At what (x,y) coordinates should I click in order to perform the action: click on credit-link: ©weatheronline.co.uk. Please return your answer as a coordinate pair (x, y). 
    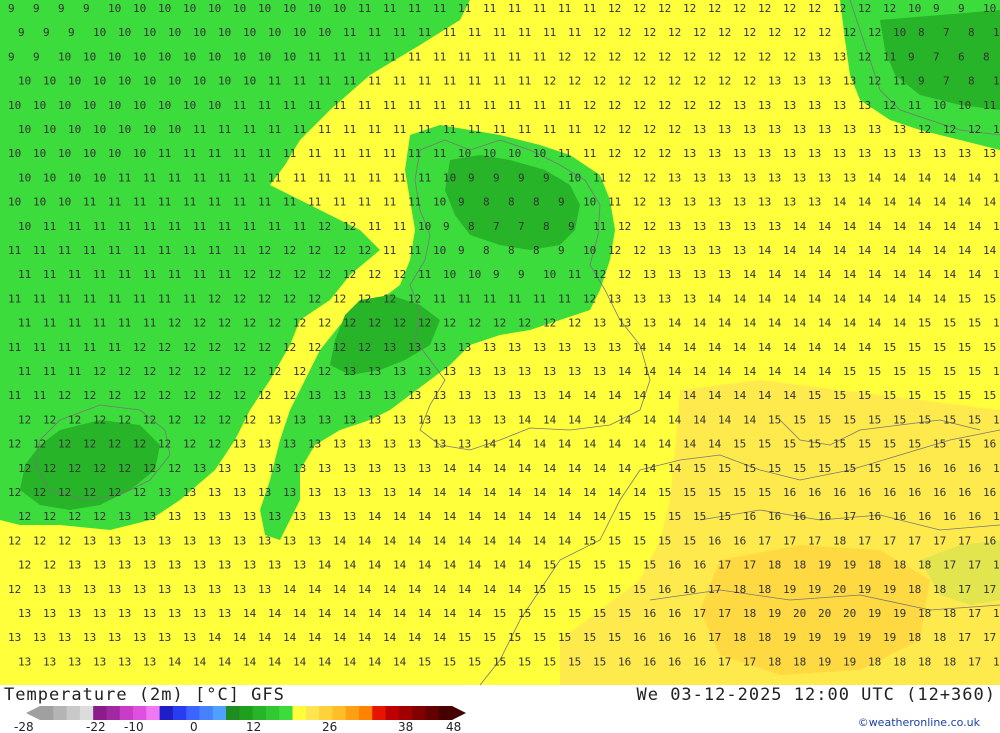
    Looking at the image, I should click on (919, 722).